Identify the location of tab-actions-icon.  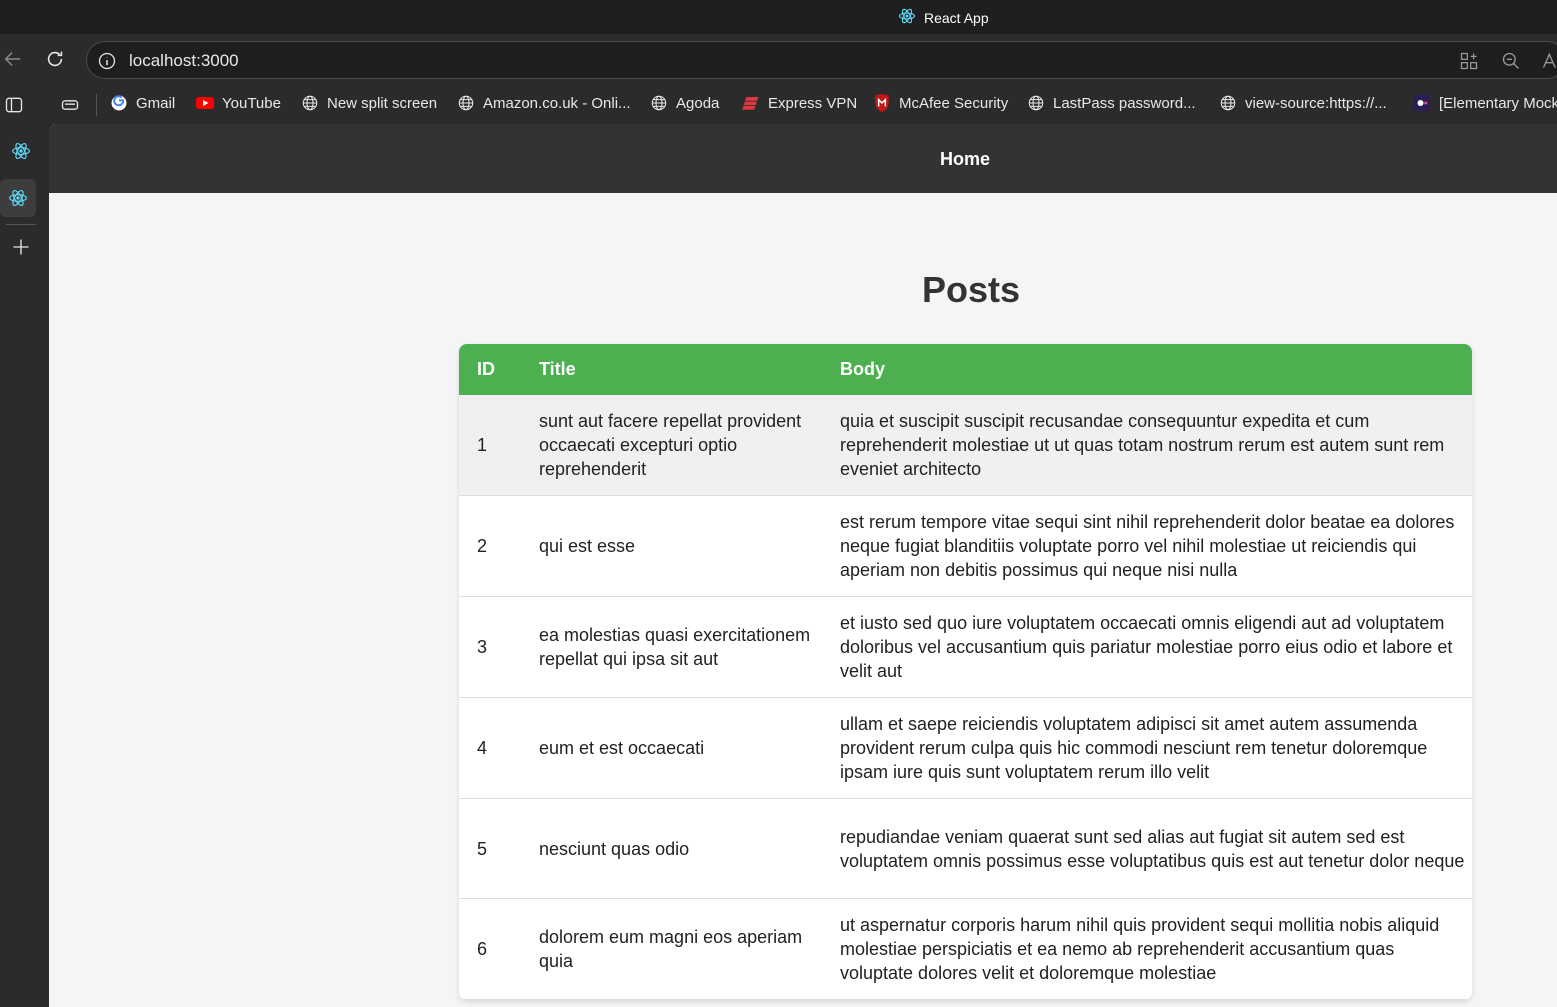
(14, 107).